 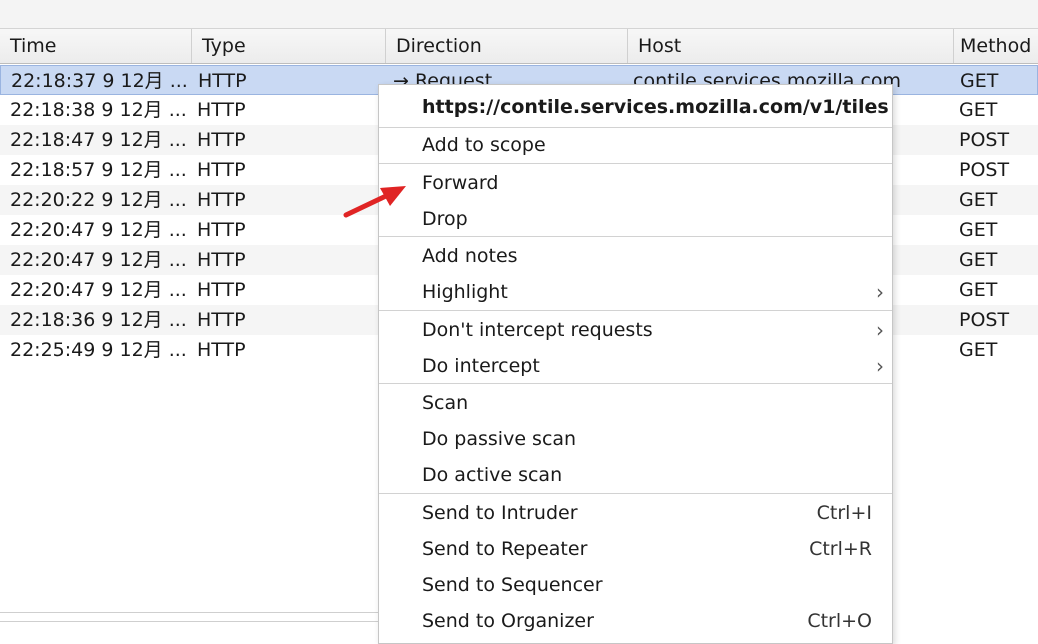 What do you see at coordinates (635, 145) in the screenshot?
I see `menu-item-add-to-scope: Add to scope` at bounding box center [635, 145].